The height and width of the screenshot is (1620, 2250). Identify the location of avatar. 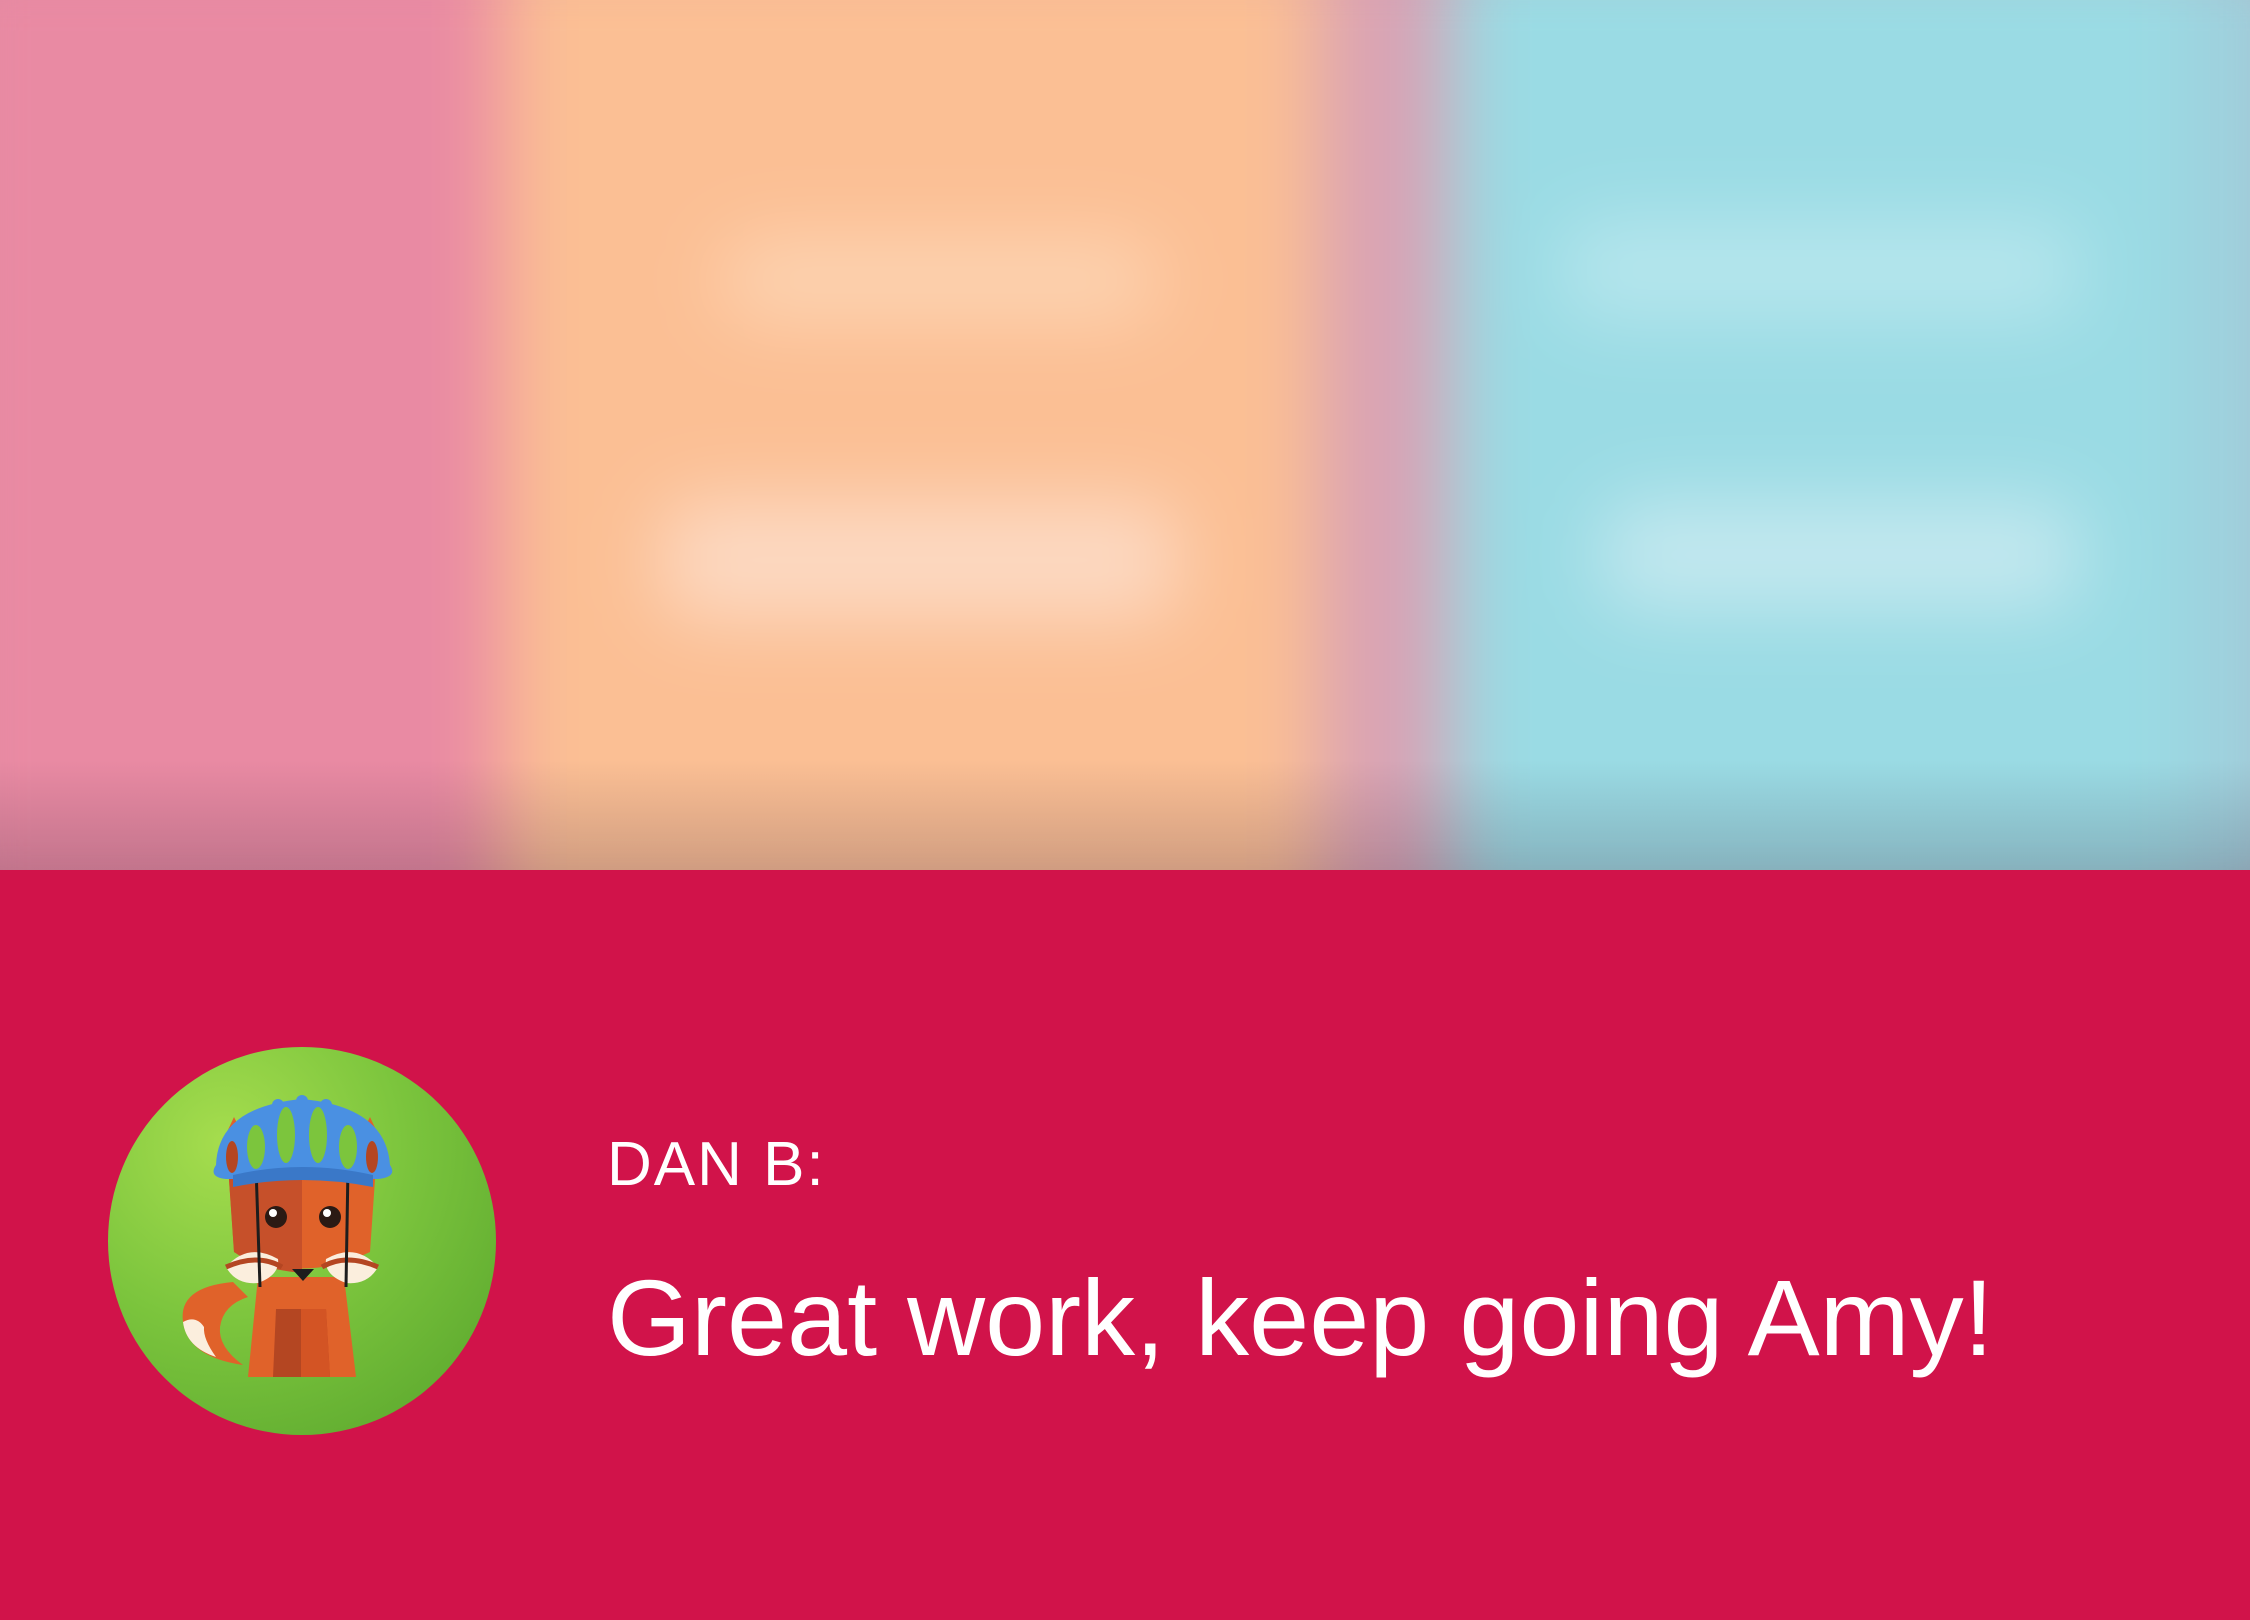
(302, 1241).